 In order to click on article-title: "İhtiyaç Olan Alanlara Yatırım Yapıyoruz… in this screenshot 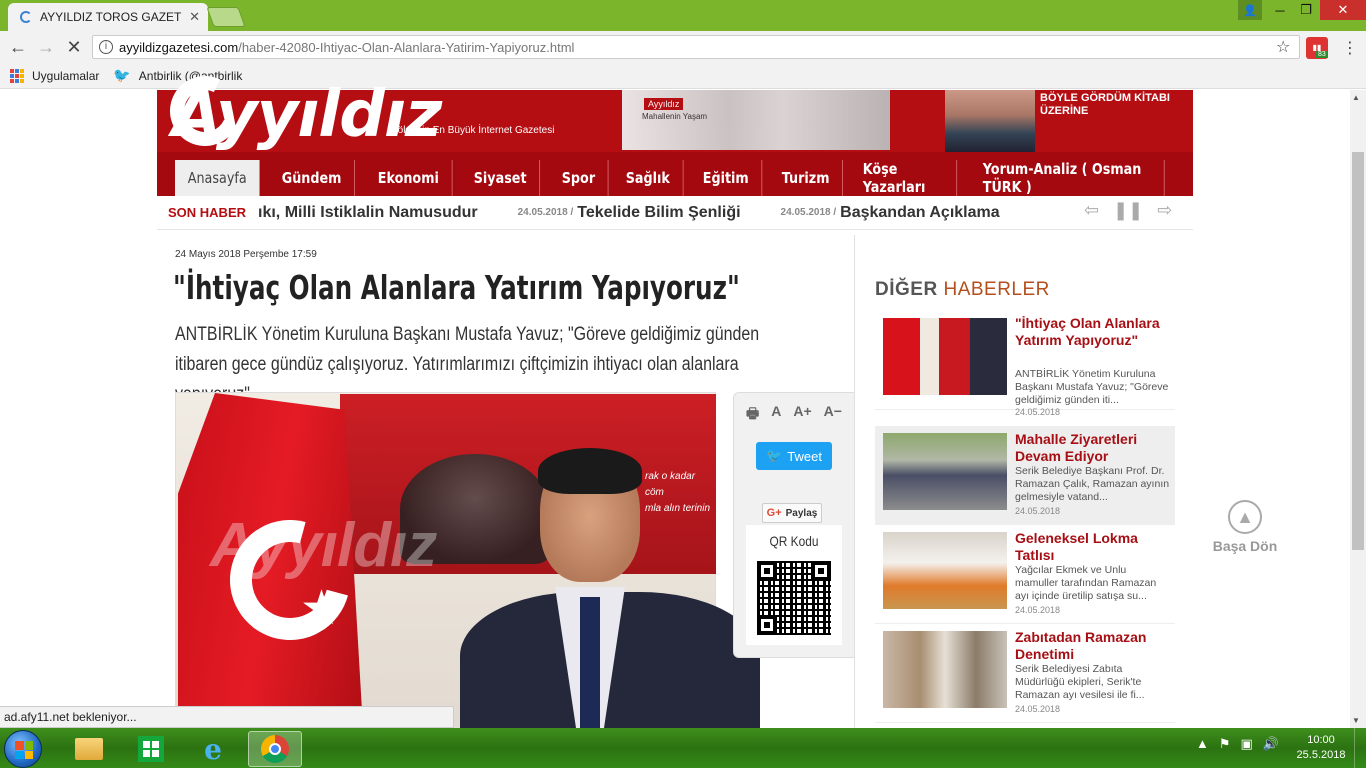, I will do `click(456, 287)`.